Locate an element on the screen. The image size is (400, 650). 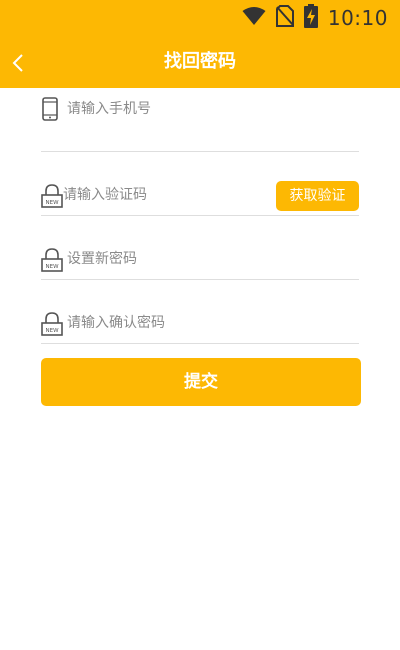
status-icons: 10:10 is located at coordinates (315, 18).